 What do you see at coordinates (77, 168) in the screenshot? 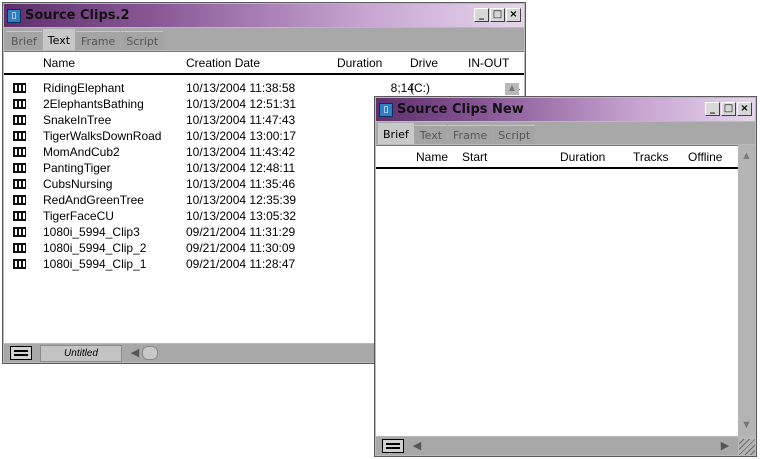
I see `clip-name: PantingTiger` at bounding box center [77, 168].